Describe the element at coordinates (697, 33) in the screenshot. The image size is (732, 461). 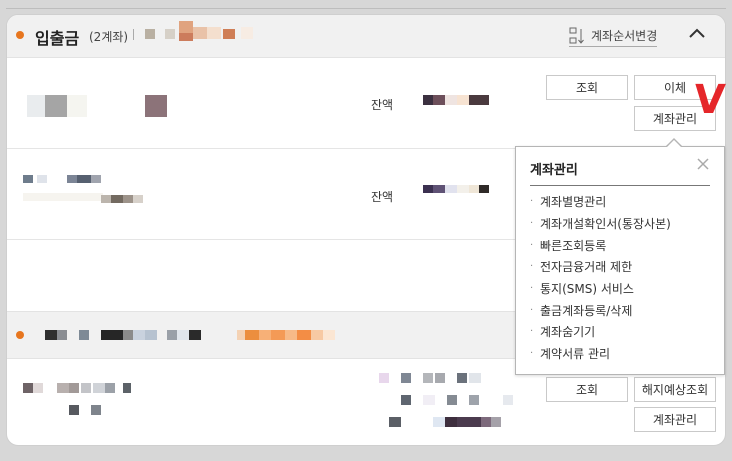
I see `chevron-up-icon` at that location.